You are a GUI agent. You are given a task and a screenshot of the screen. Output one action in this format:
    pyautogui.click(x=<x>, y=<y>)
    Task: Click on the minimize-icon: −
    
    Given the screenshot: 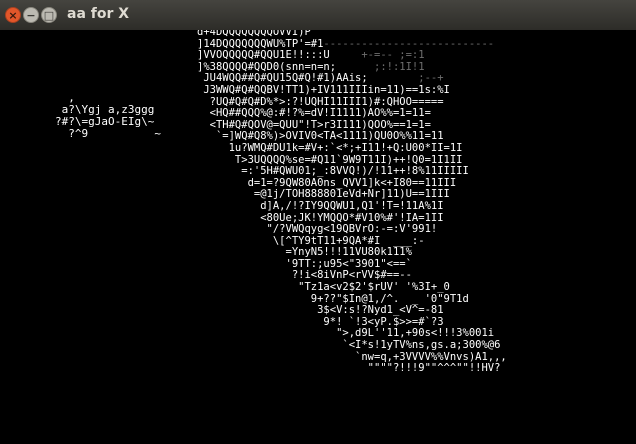 What is the action you would take?
    pyautogui.click(x=31, y=15)
    